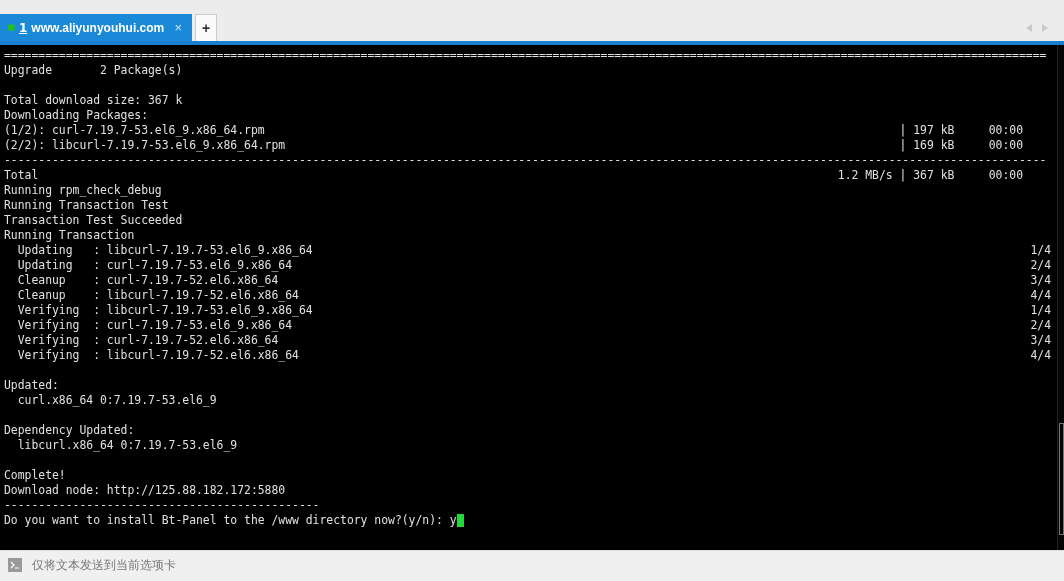  I want to click on terminal-line: Verifying : curl-7.19.7-52.el6.x86_64, so click(147, 340).